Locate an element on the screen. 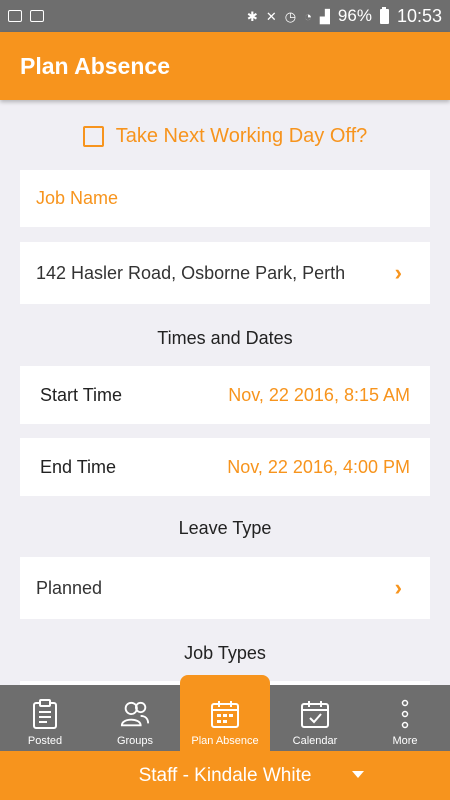  groups-icon is located at coordinates (135, 714).